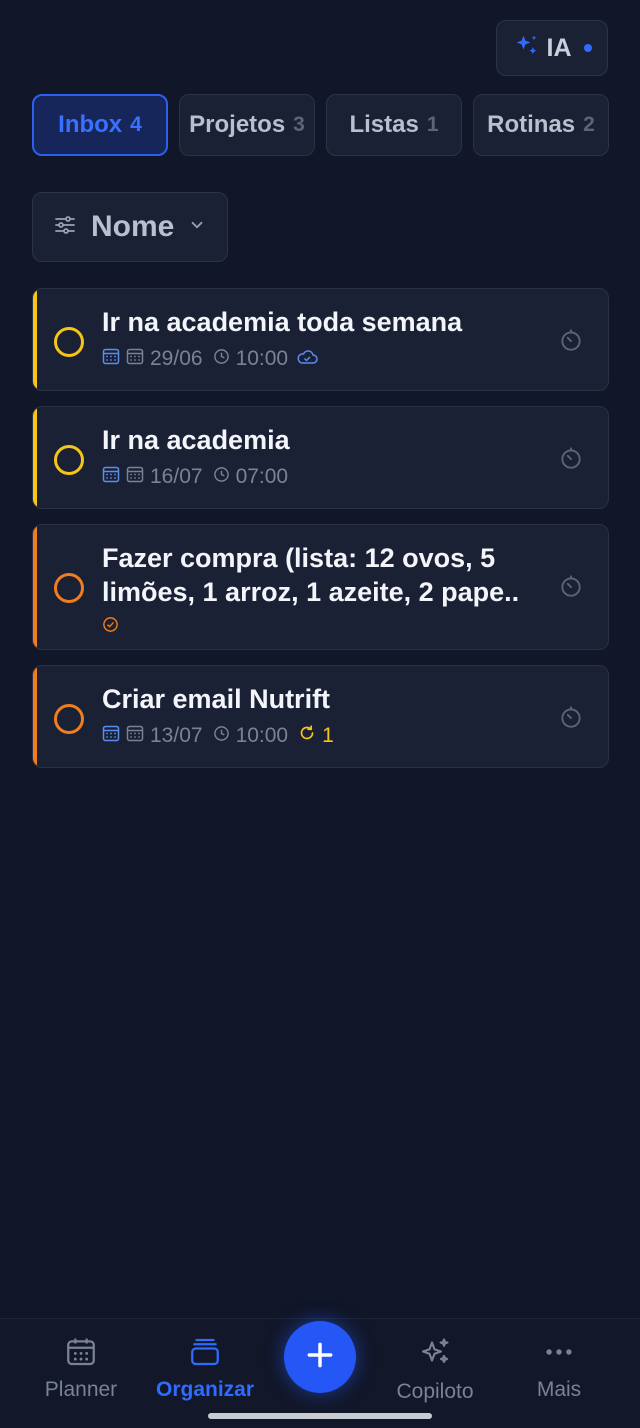 This screenshot has height=1428, width=640. What do you see at coordinates (216, 699) in the screenshot?
I see `task-title: Criar email Nutrift` at bounding box center [216, 699].